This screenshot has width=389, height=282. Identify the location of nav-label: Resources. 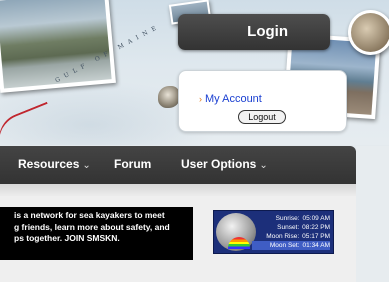
(49, 164).